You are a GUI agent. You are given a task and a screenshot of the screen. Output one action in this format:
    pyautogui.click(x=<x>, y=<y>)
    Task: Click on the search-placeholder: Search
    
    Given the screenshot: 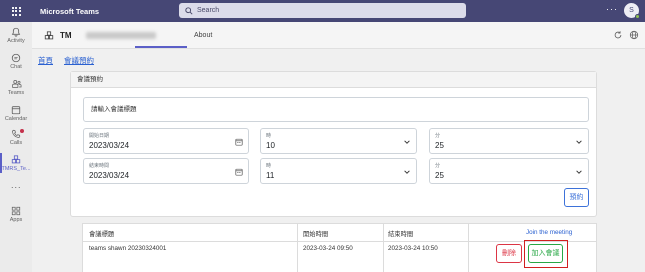 What is the action you would take?
    pyautogui.click(x=208, y=10)
    